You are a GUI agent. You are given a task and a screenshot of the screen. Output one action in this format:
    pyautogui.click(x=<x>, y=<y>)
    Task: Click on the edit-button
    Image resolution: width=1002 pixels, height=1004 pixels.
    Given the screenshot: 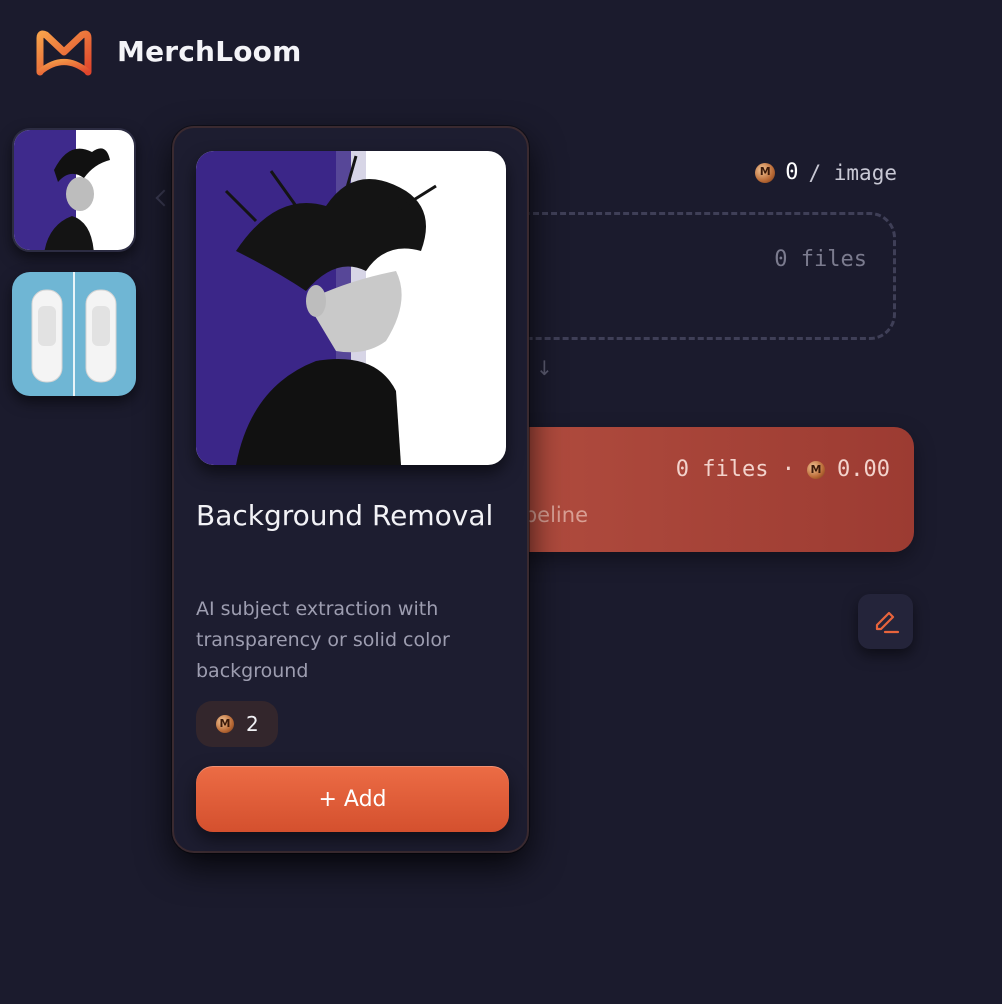 What is the action you would take?
    pyautogui.click(x=885, y=621)
    